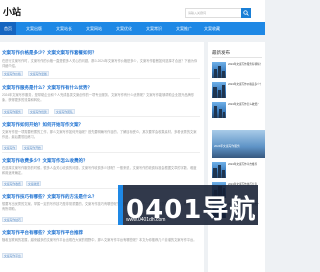 This screenshot has width=320, height=272. I want to click on article-title: 文案写作收费多少？文案写作怎么收费的？, so click(45, 161).